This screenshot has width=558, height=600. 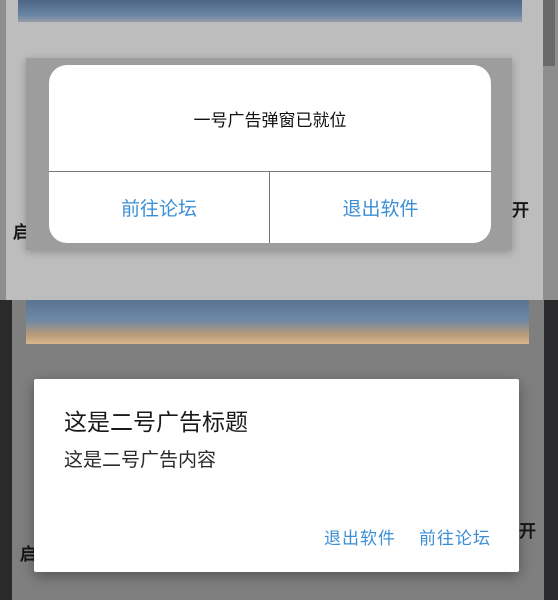 What do you see at coordinates (270, 120) in the screenshot?
I see `dialog1-message: 一号广告弹窗已就位` at bounding box center [270, 120].